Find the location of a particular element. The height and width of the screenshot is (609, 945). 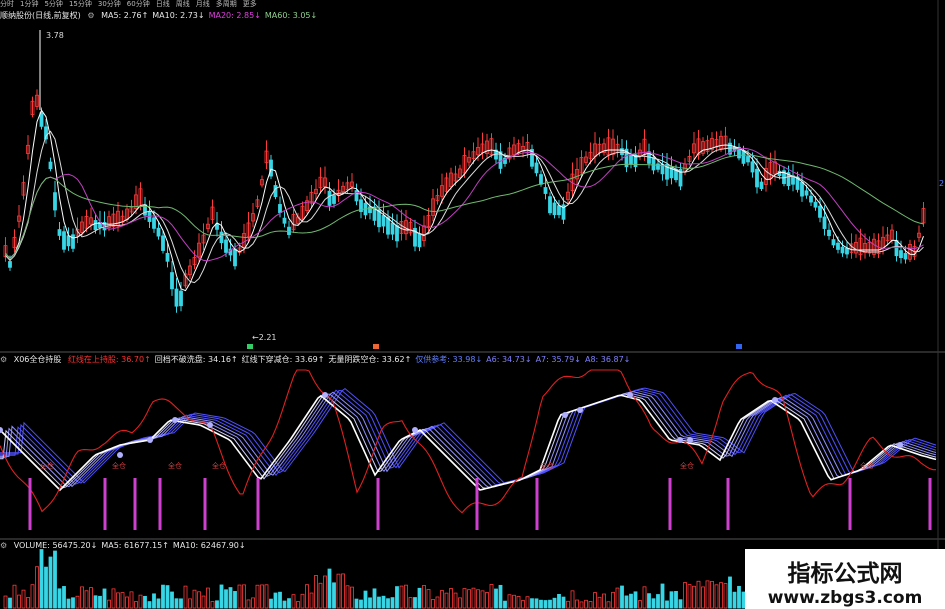

watermark-name: 指标公式网 is located at coordinates (845, 574).